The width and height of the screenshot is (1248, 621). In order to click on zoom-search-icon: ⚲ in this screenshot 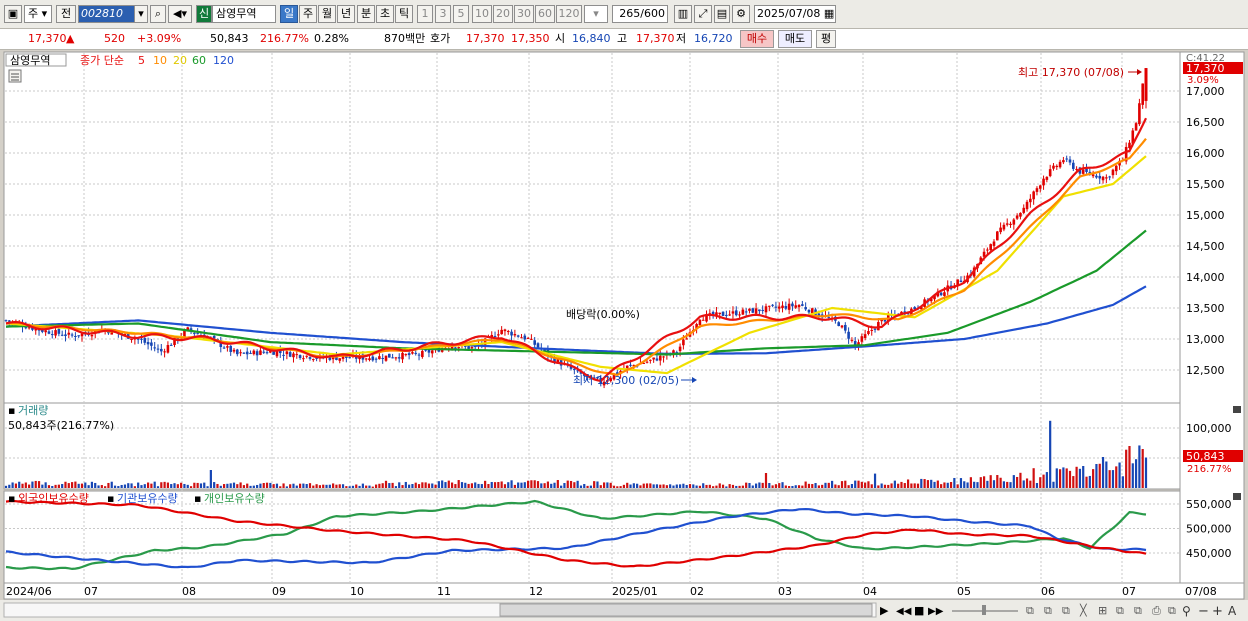, I will do `click(1186, 611)`.